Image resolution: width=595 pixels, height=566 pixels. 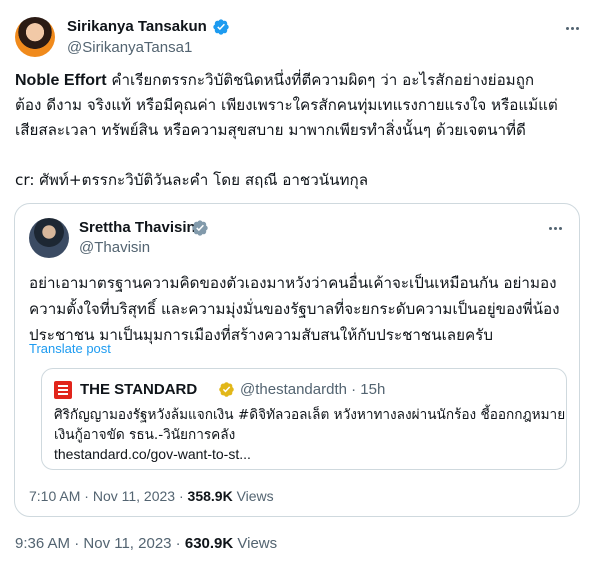 I want to click on quoted-author-name: Srettha Thavisin, so click(x=137, y=228).